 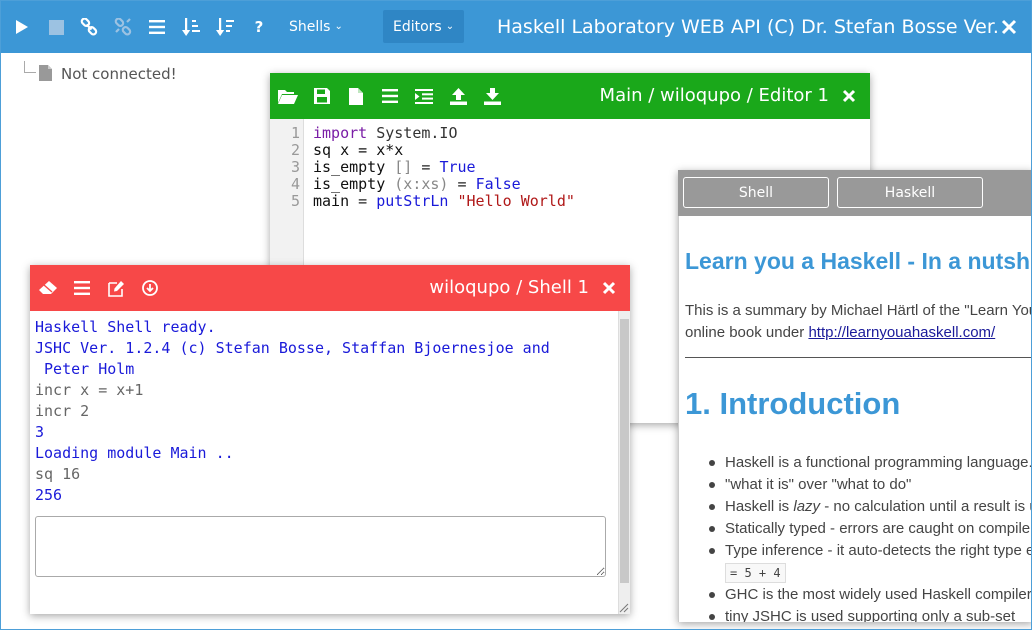 I want to click on shell-header: wiloqupo / Shell 1, so click(x=330, y=288).